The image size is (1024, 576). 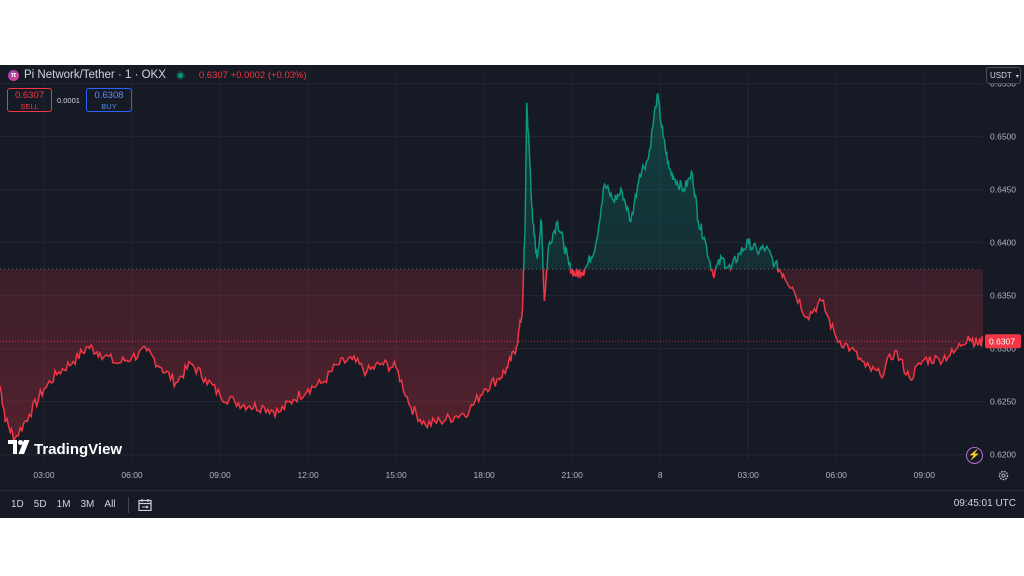 What do you see at coordinates (1003, 455) in the screenshot?
I see `y-tick-label: 0.6200` at bounding box center [1003, 455].